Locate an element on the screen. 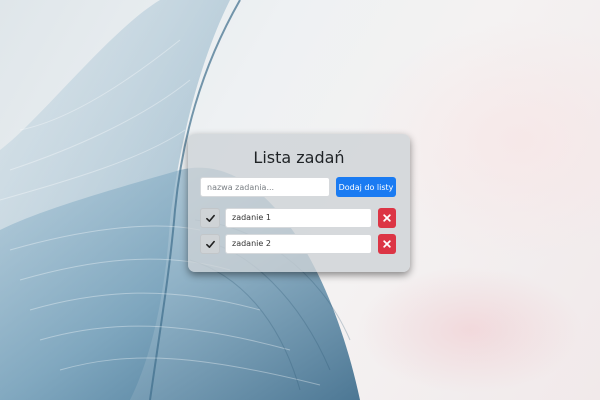  page-title: Lista zadań is located at coordinates (299, 157).